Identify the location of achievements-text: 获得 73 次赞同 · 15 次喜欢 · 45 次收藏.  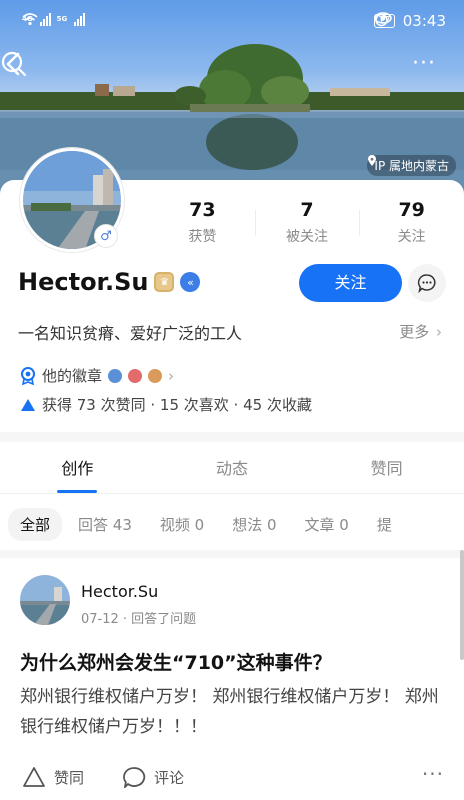
(177, 405).